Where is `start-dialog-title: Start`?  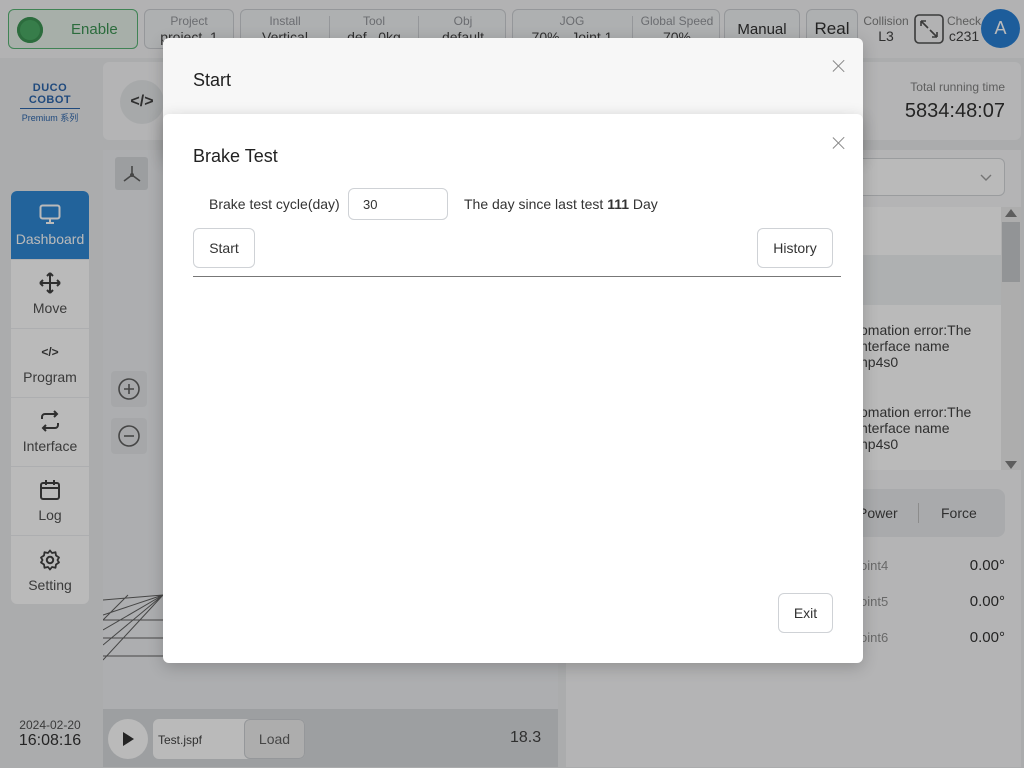
start-dialog-title: Start is located at coordinates (212, 80).